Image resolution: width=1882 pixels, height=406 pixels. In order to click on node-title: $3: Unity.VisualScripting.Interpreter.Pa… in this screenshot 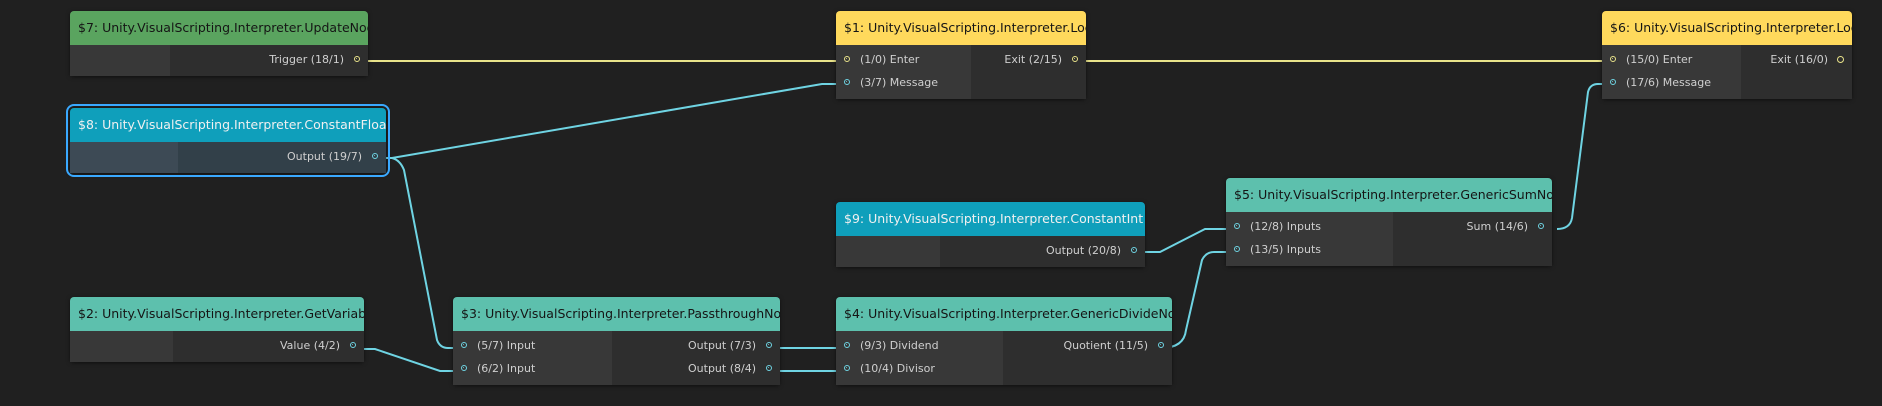, I will do `click(616, 314)`.